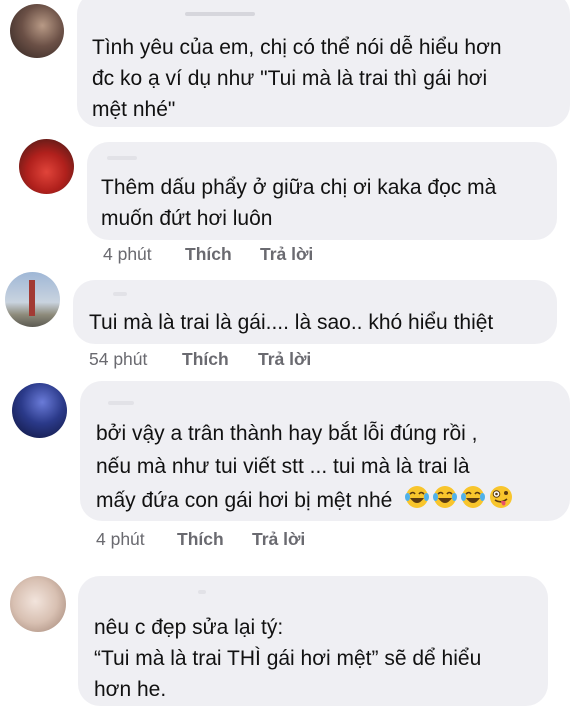 The height and width of the screenshot is (708, 580). What do you see at coordinates (202, 592) in the screenshot?
I see `comment-5-author-name` at bounding box center [202, 592].